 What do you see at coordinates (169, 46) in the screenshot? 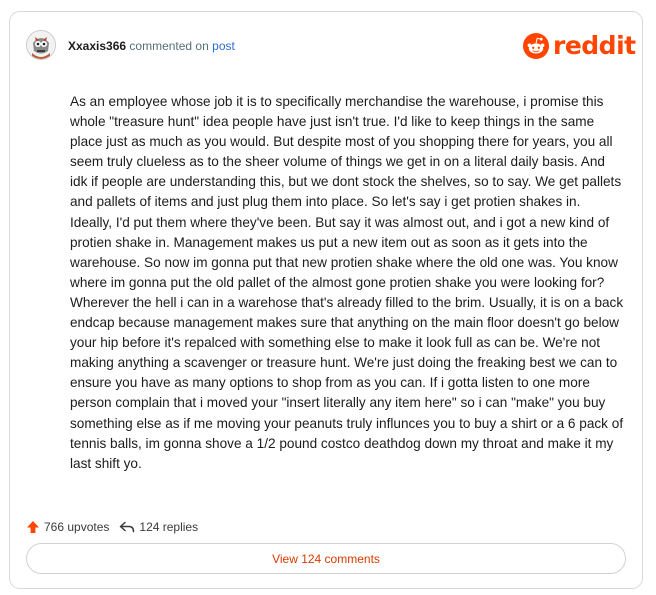
I see `action-text: commented on` at bounding box center [169, 46].